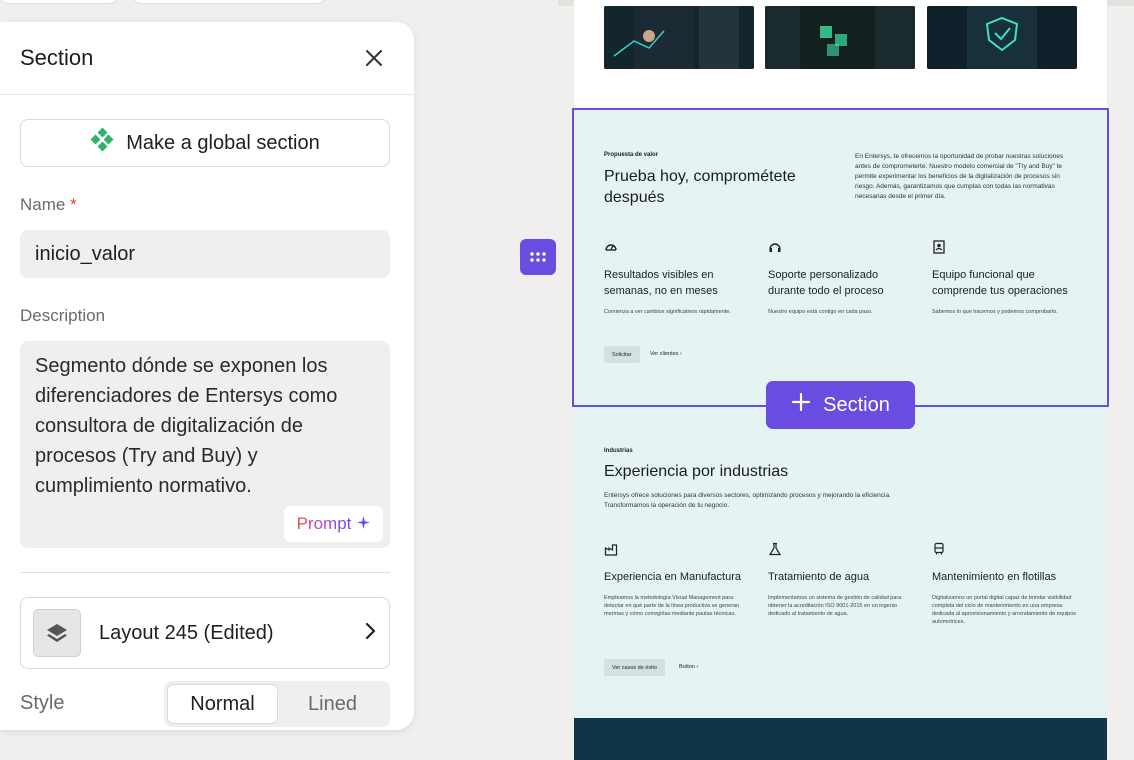 The width and height of the screenshot is (1134, 760). What do you see at coordinates (222, 704) in the screenshot?
I see `style-option-normal: Normal` at bounding box center [222, 704].